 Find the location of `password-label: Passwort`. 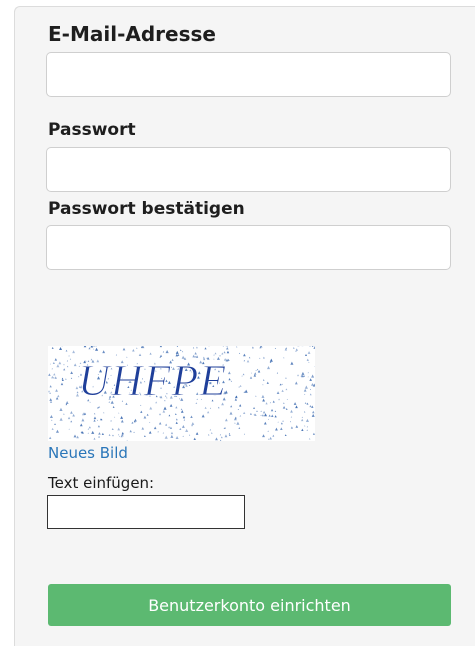

password-label: Passwort is located at coordinates (92, 130).